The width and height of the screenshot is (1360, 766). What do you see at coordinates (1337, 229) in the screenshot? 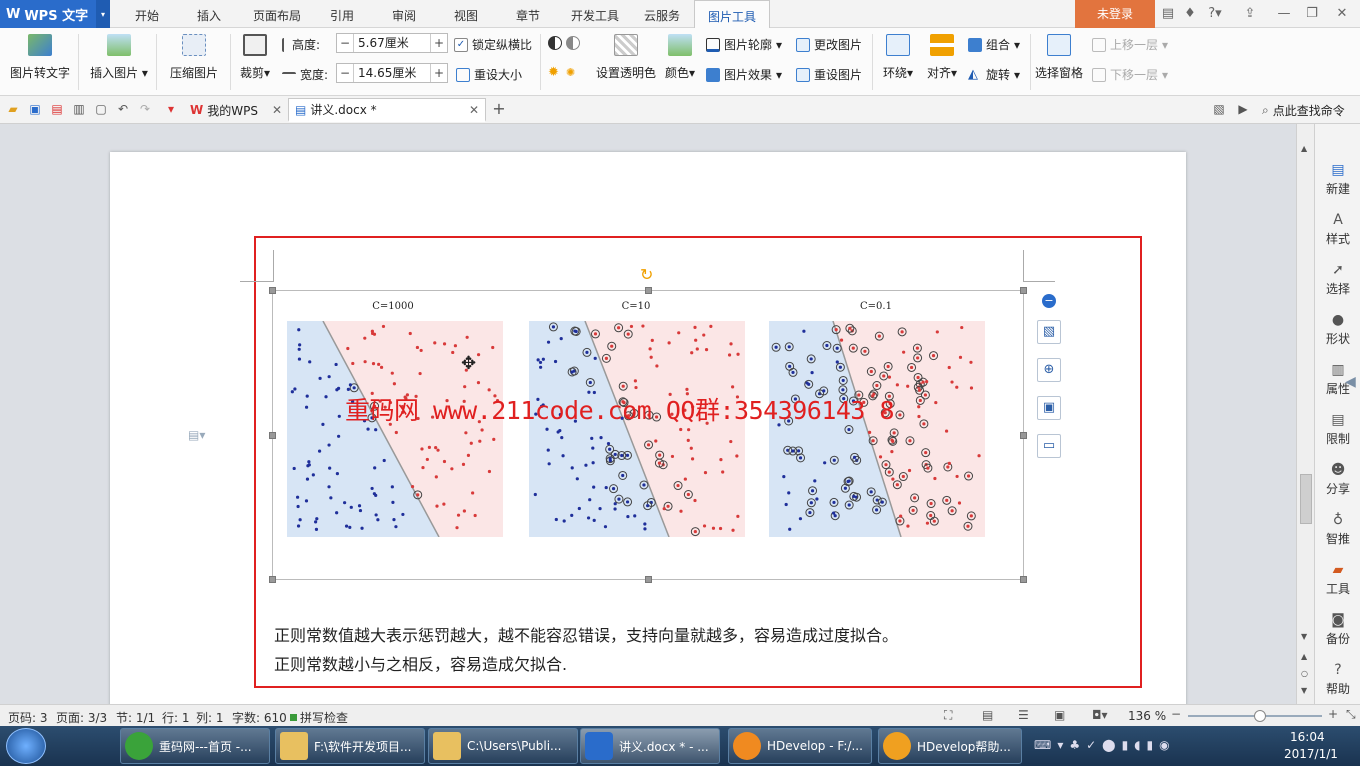
I see `panel-style: A 样式` at bounding box center [1337, 229].